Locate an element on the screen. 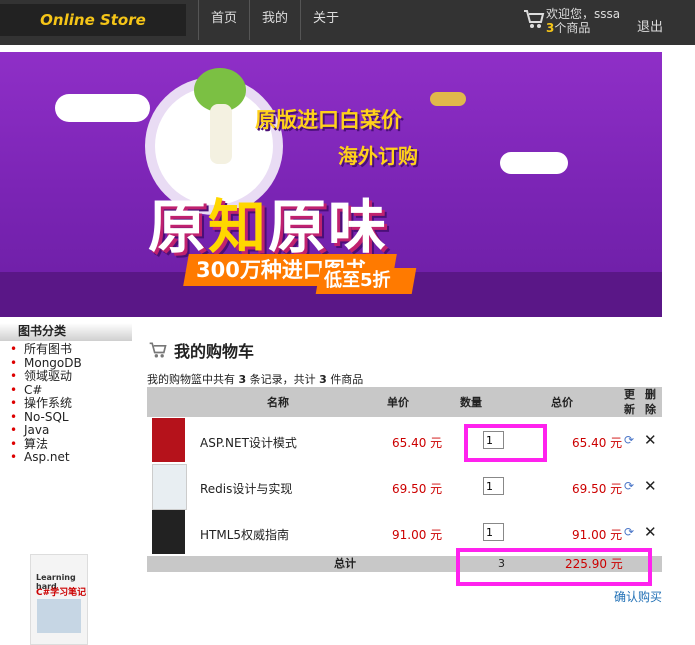  cart-title: 我的购物车 is located at coordinates (214, 351).